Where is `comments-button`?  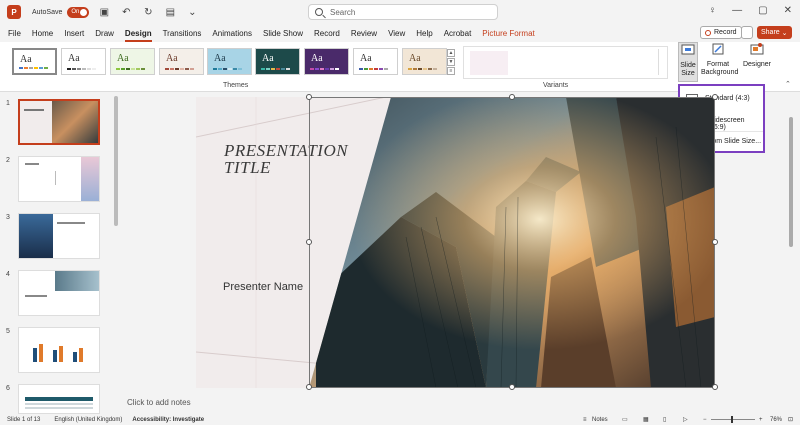
comments-button is located at coordinates (747, 32).